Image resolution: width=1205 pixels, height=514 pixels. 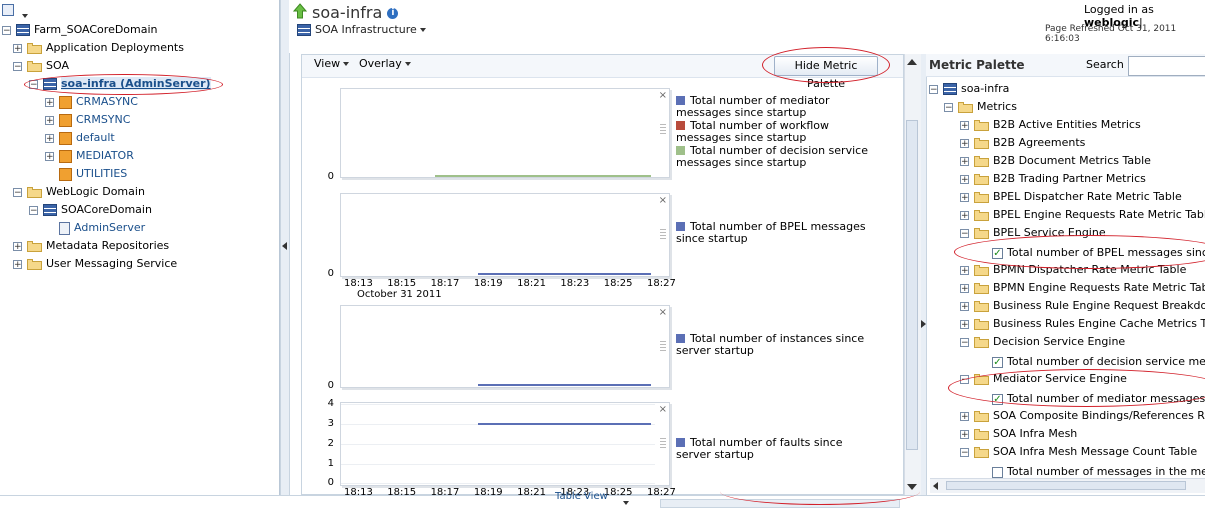 I want to click on metric-tree-item: − Metrics, so click(x=980, y=107).